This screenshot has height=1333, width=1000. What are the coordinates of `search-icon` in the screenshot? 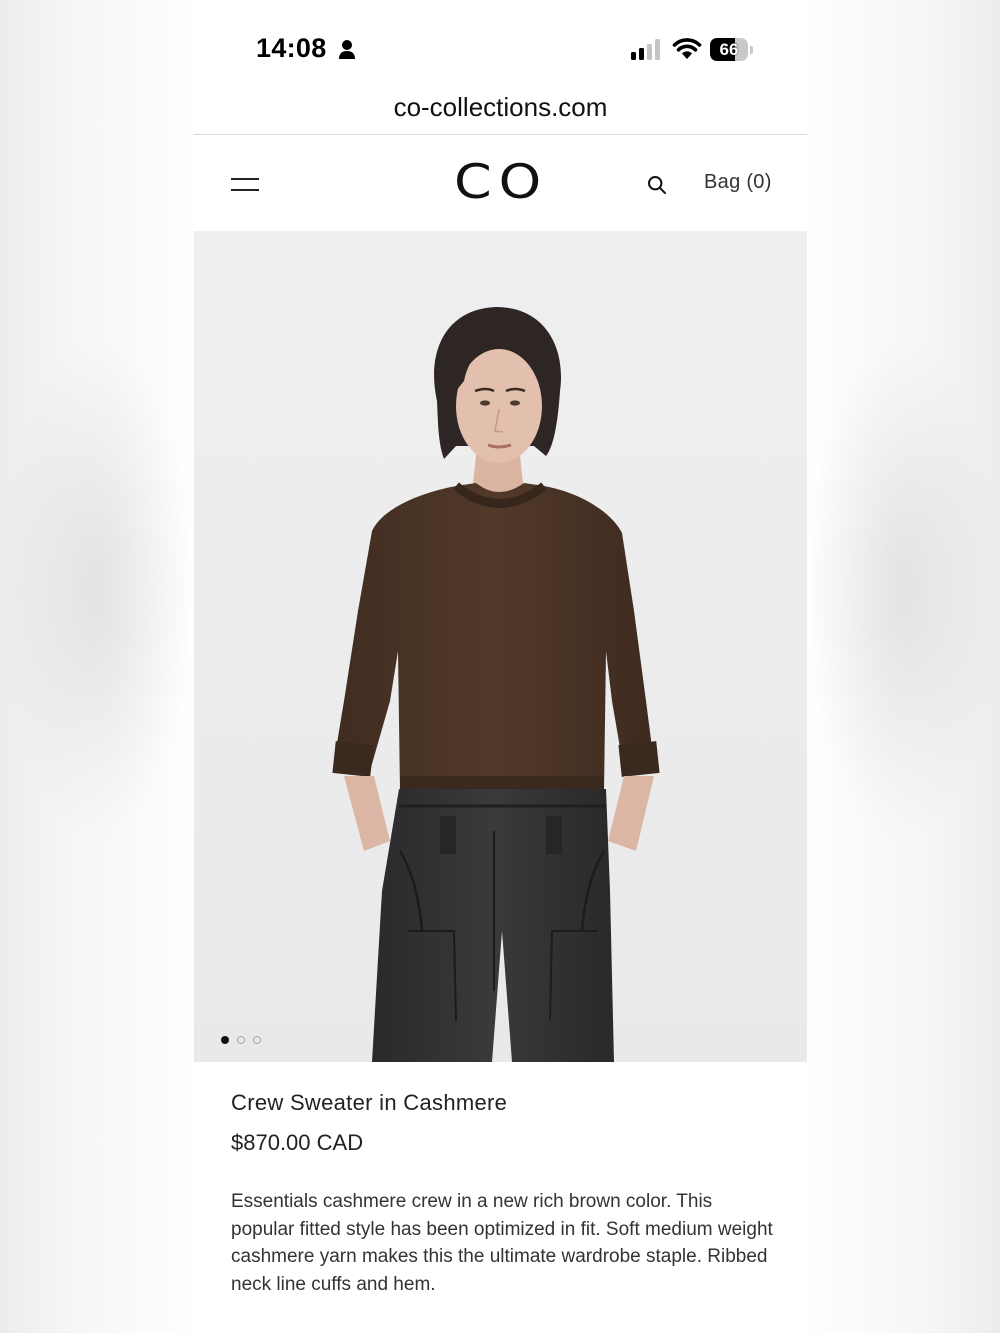 It's located at (657, 185).